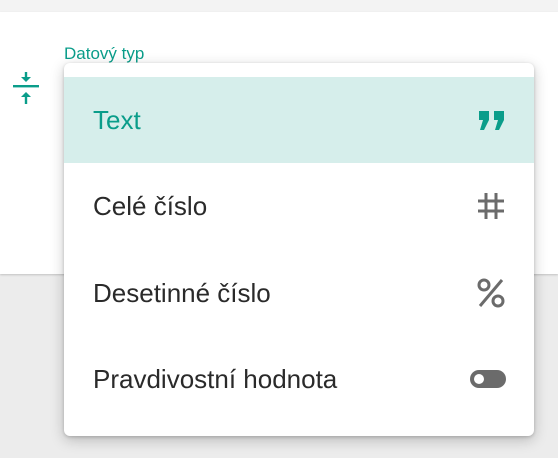  I want to click on compress-button, so click(26, 92).